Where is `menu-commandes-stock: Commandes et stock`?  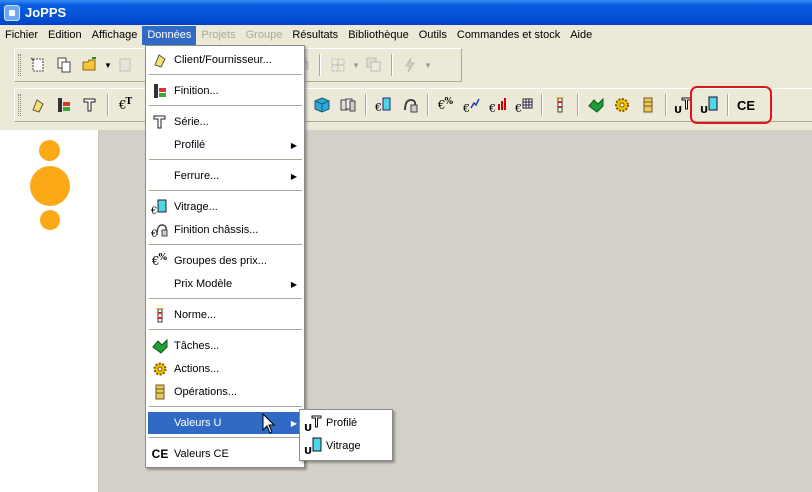
menu-commandes-stock: Commandes et stock is located at coordinates (508, 35).